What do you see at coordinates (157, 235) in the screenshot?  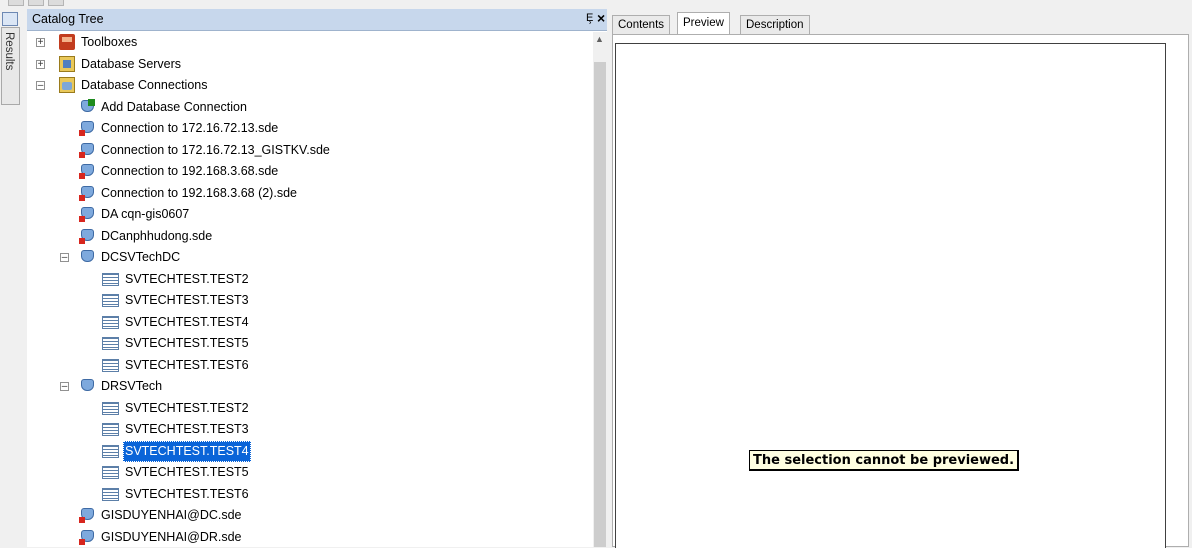 I see `tree-item-label: DCanphhudong.sde` at bounding box center [157, 235].